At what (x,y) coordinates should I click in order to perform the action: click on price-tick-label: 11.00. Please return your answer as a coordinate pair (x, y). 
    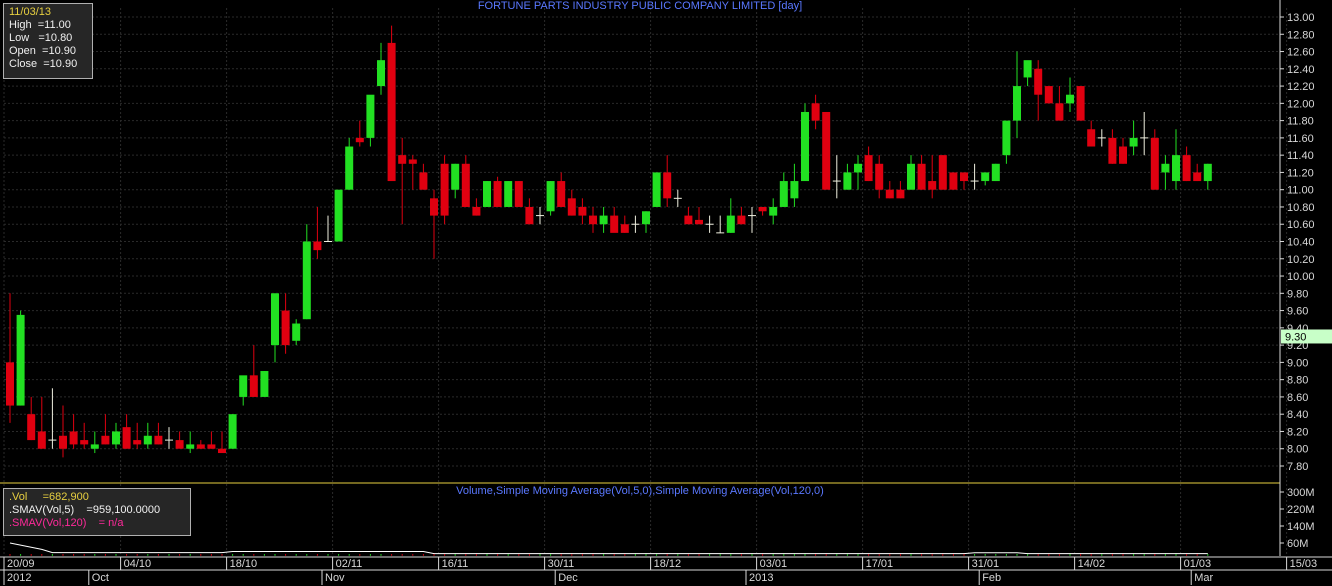
    Looking at the image, I should click on (1300, 191).